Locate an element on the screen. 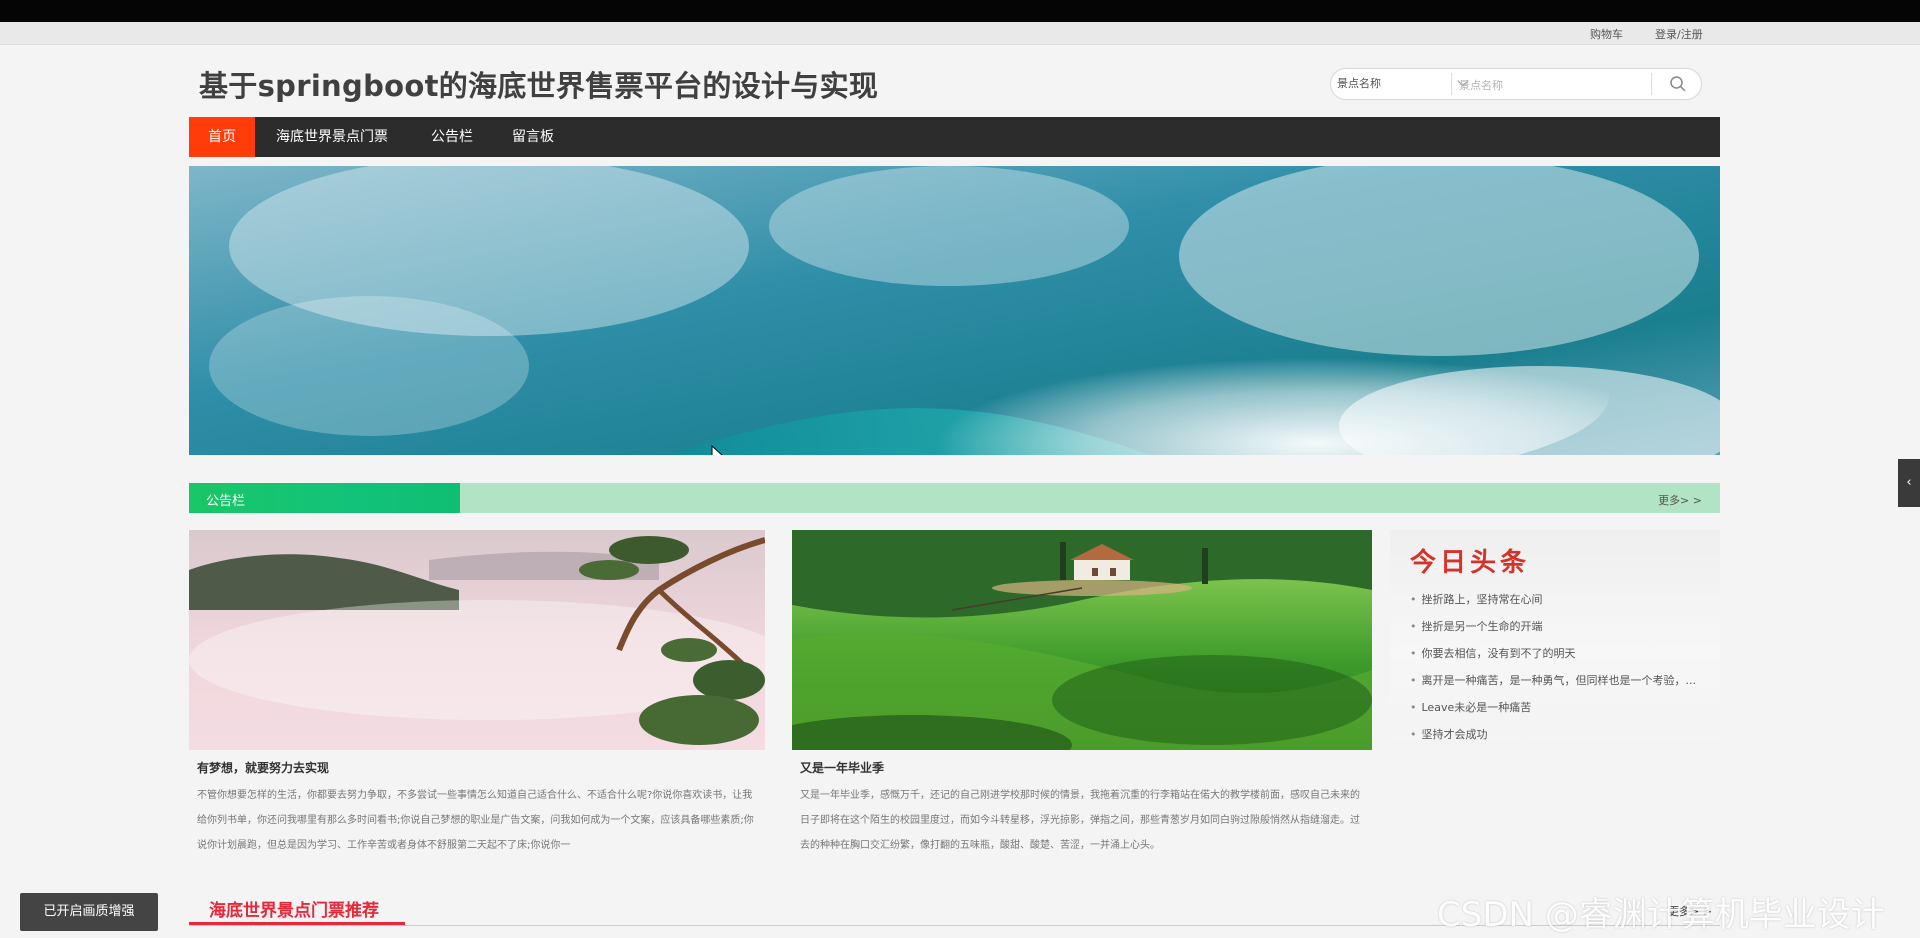 The image size is (1920, 938). recommend-title: 海底世界景点门票推荐 is located at coordinates (294, 911).